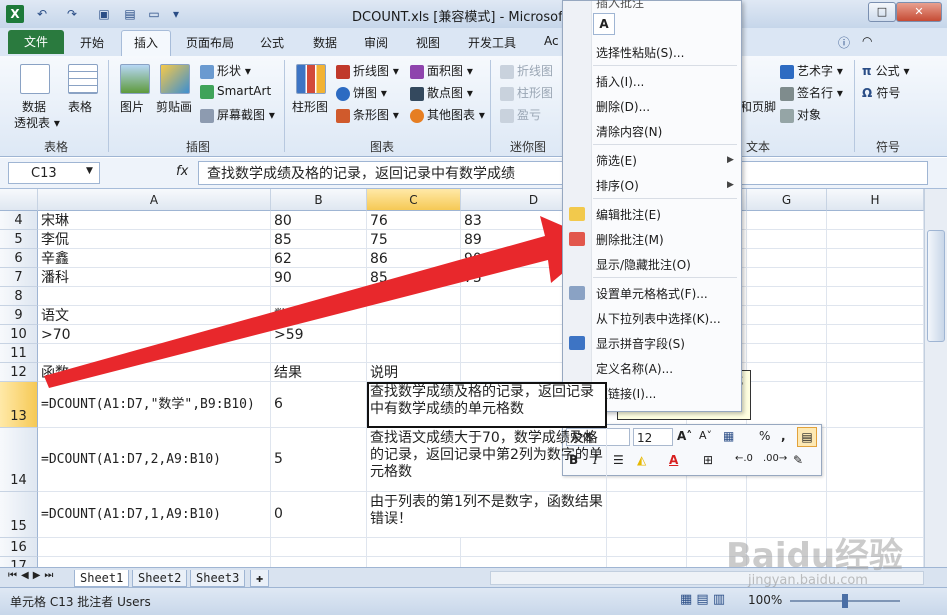  Describe the element at coordinates (684, 436) in the screenshot. I see `grow-font-icon: A˄` at that location.